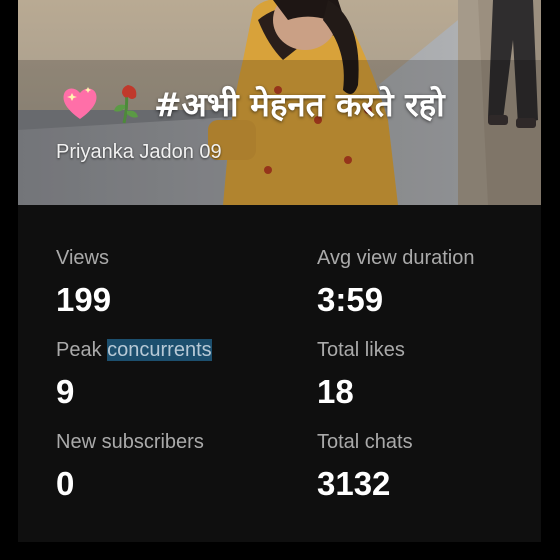 The width and height of the screenshot is (560, 560). Describe the element at coordinates (65, 391) in the screenshot. I see `peak-concurrents-value: 9` at that location.